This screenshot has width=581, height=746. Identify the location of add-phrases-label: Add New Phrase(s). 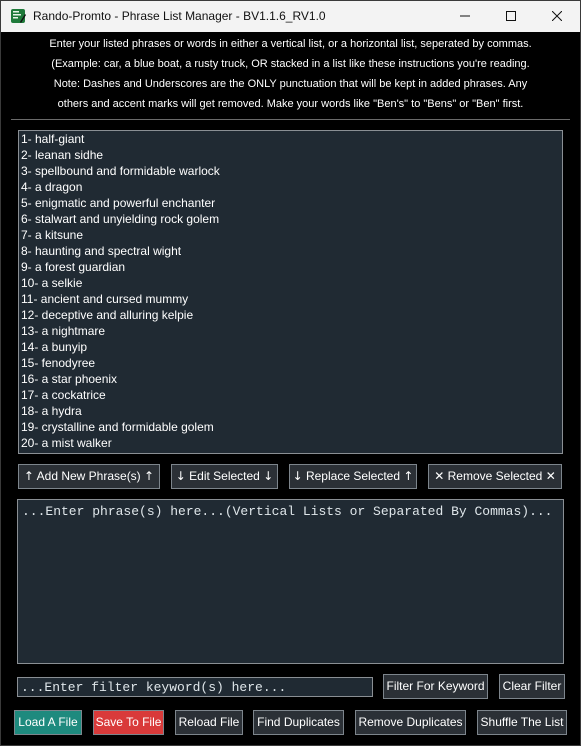
(88, 476).